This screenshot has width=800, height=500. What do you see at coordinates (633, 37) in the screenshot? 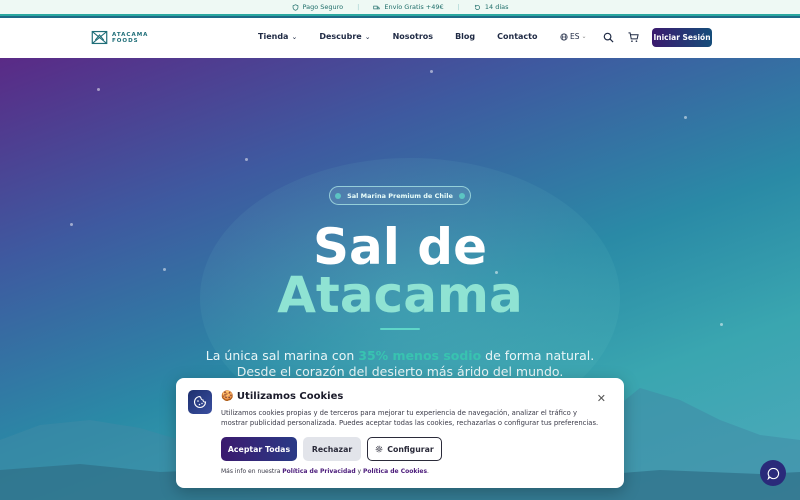
I see `cart-icon` at bounding box center [633, 37].